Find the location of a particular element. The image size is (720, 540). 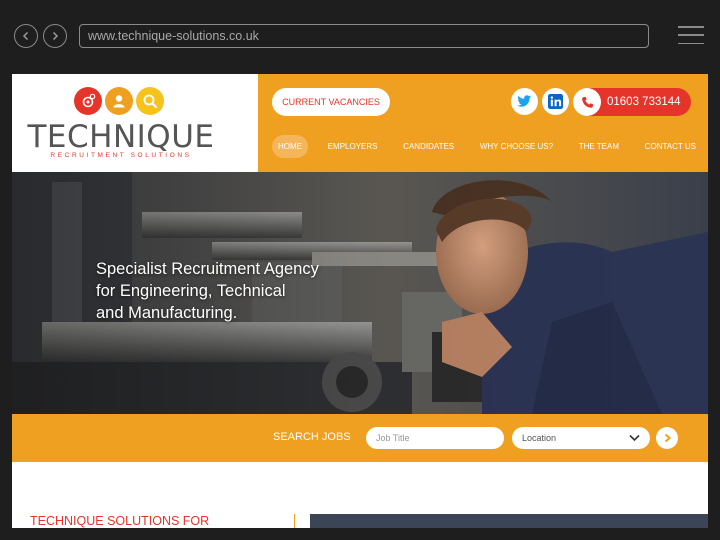

search-submit-button is located at coordinates (667, 438).